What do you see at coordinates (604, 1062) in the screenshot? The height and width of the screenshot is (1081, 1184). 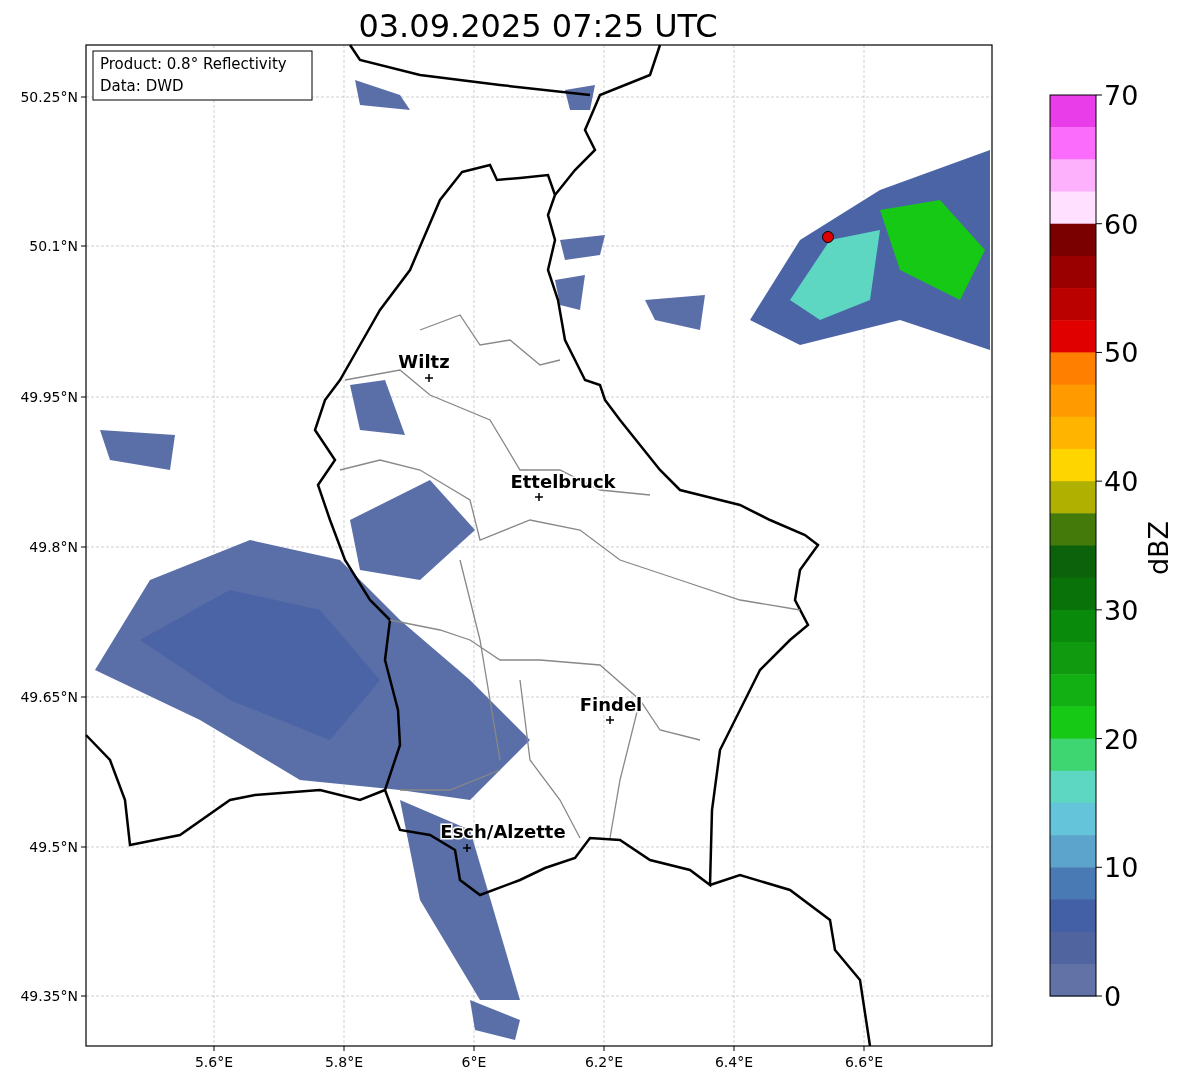 I see `axis-tick-label: 6.2°E` at bounding box center [604, 1062].